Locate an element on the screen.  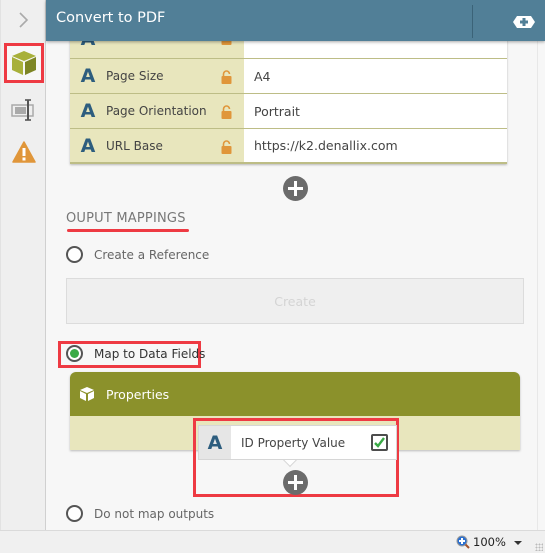
property-row: A URL Base https://k2.denallix.com is located at coordinates (288, 146).